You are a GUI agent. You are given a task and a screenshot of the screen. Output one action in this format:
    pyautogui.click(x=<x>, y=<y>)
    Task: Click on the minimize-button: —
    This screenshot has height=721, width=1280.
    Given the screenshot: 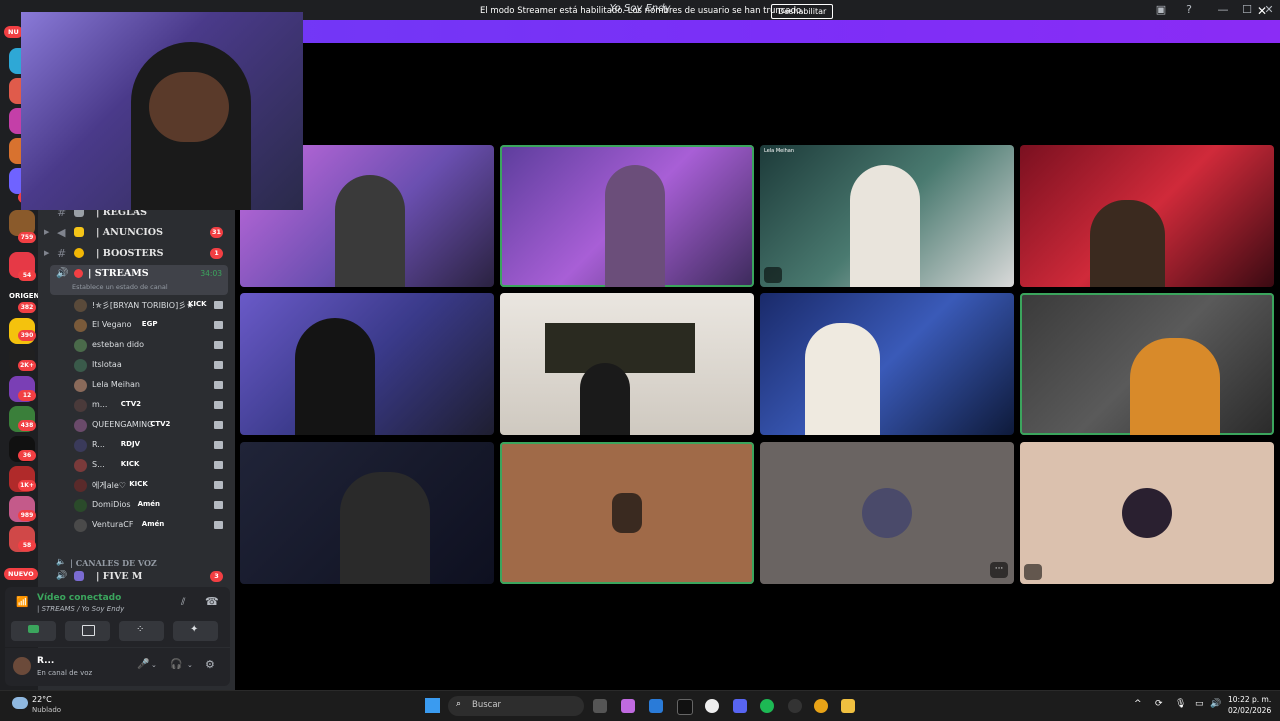 What is the action you would take?
    pyautogui.click(x=1223, y=10)
    